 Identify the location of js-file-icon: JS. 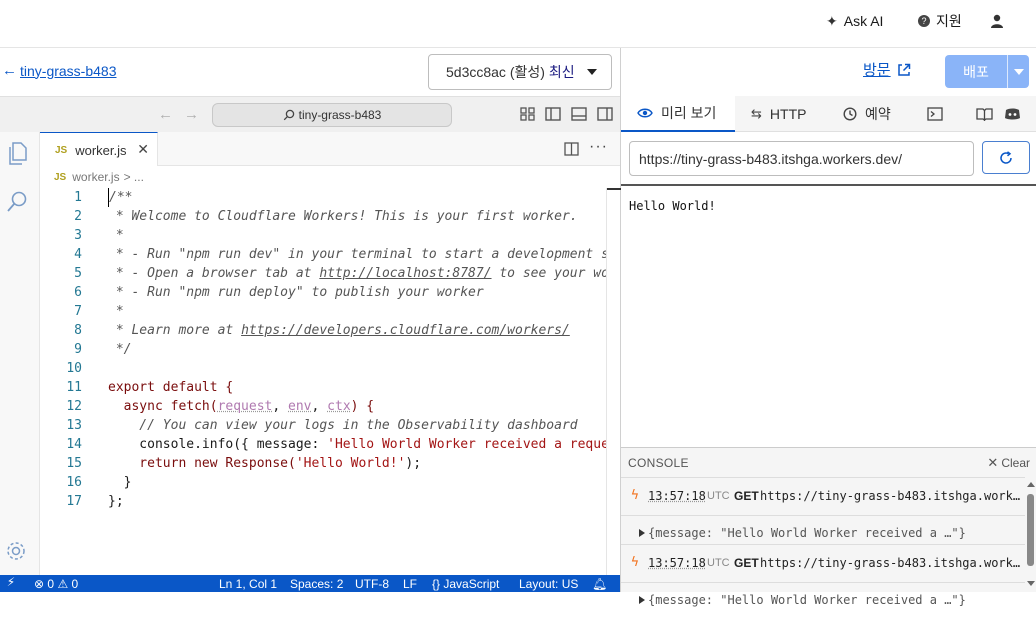
(61, 150).